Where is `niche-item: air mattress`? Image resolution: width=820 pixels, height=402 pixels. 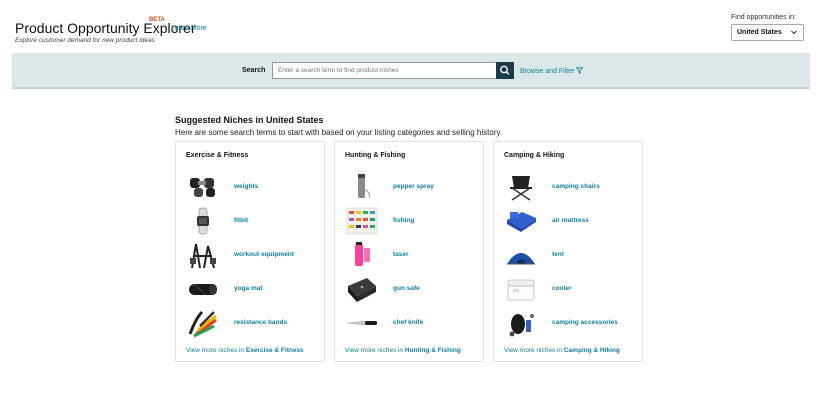
niche-item: air mattress is located at coordinates (571, 221).